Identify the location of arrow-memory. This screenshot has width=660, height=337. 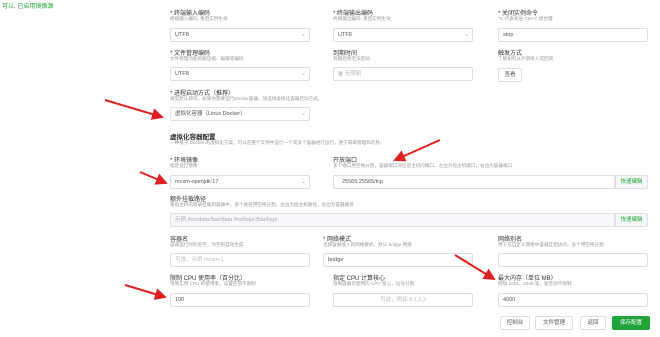
(475, 267).